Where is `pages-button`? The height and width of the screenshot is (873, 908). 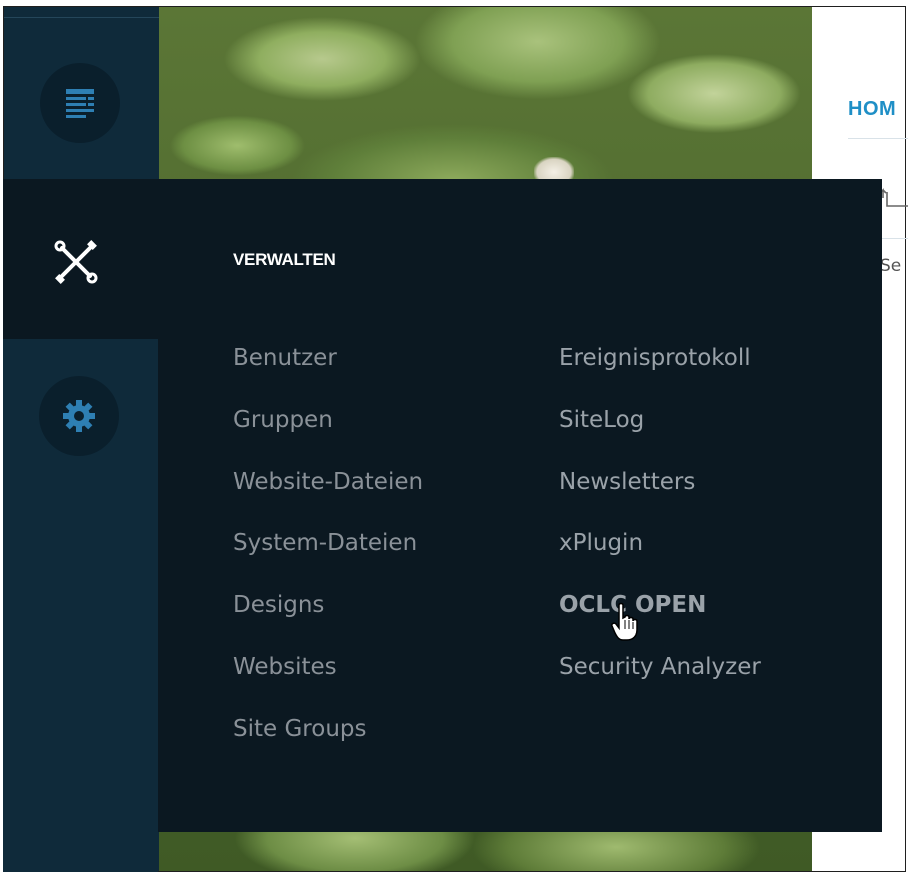 pages-button is located at coordinates (80, 103).